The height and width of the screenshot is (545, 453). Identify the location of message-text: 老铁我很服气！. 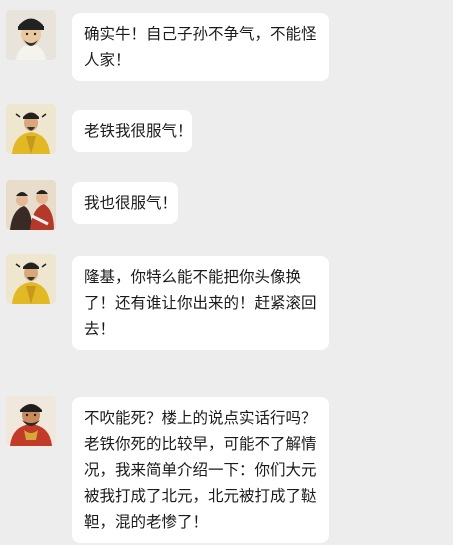
(138, 131).